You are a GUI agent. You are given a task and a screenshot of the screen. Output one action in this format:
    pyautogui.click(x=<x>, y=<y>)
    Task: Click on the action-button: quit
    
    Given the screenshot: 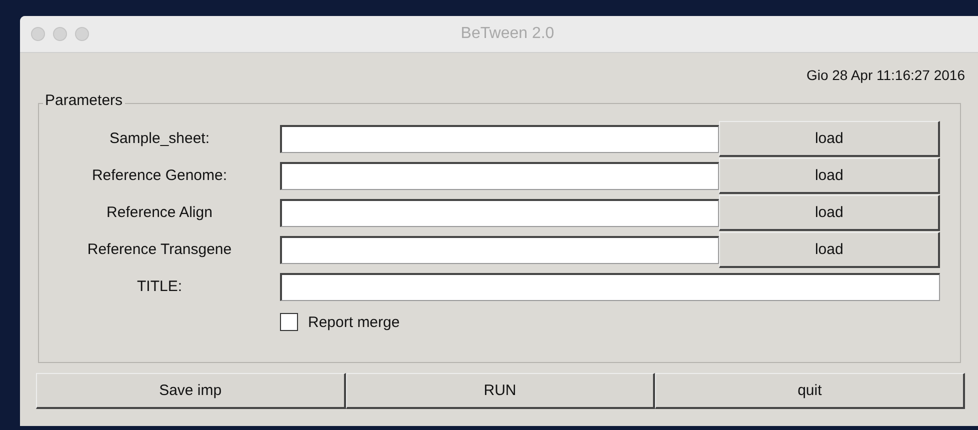 What is the action you would take?
    pyautogui.click(x=810, y=391)
    